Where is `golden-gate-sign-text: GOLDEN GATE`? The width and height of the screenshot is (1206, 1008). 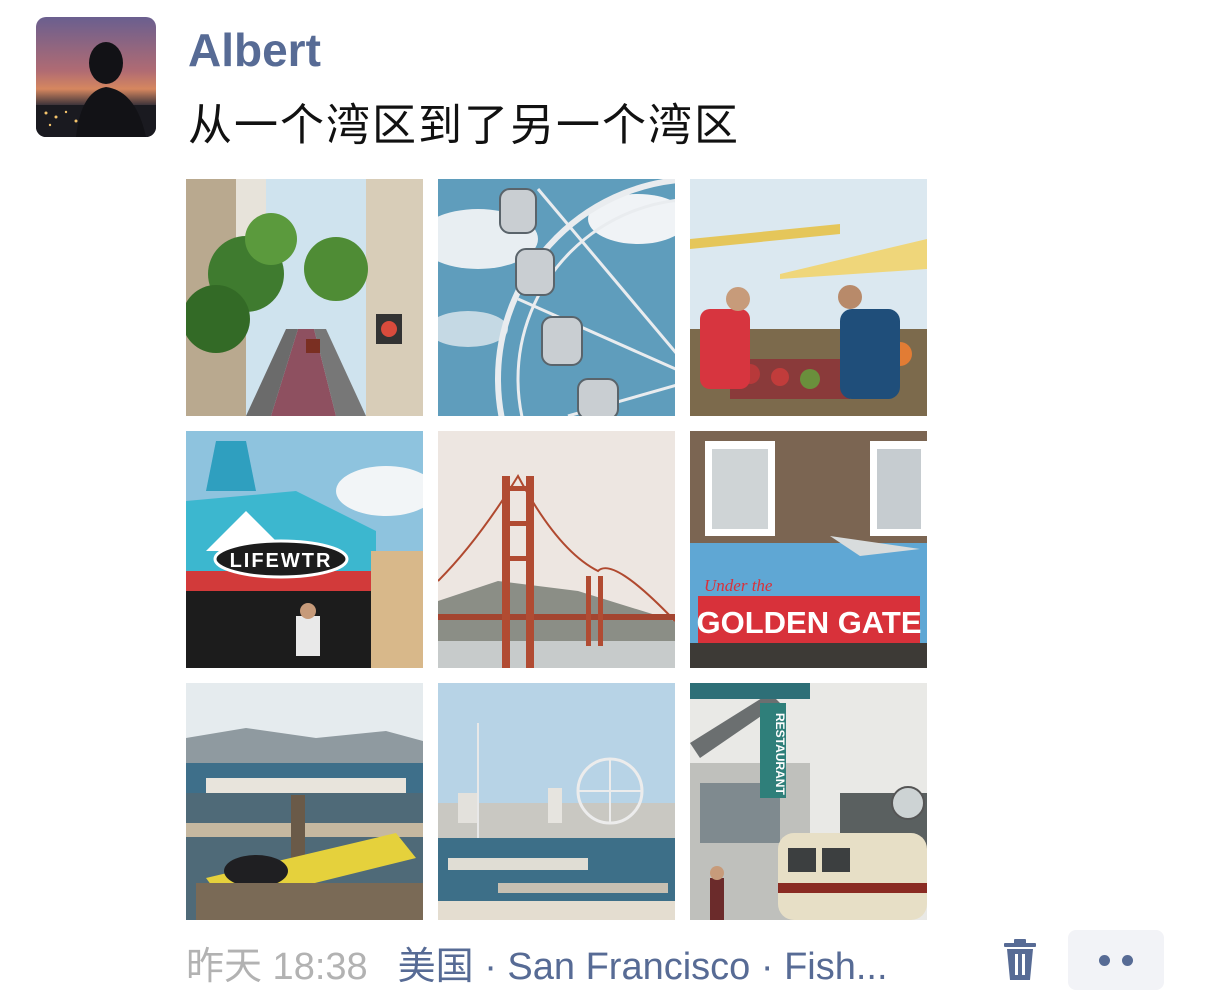
golden-gate-sign-text: GOLDEN GATE is located at coordinates (808, 622).